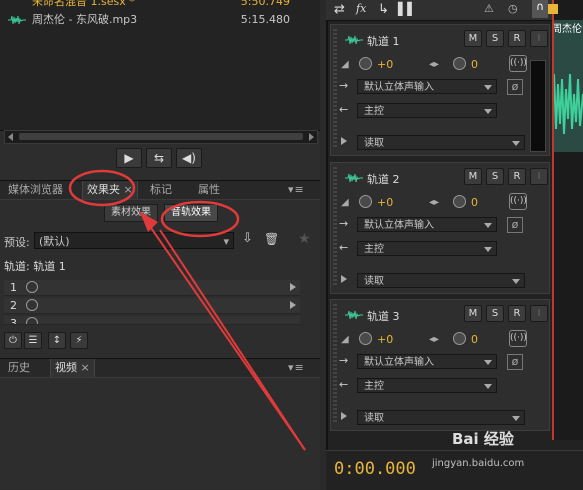  I want to click on arrowhead-icon, so click(149, 222).